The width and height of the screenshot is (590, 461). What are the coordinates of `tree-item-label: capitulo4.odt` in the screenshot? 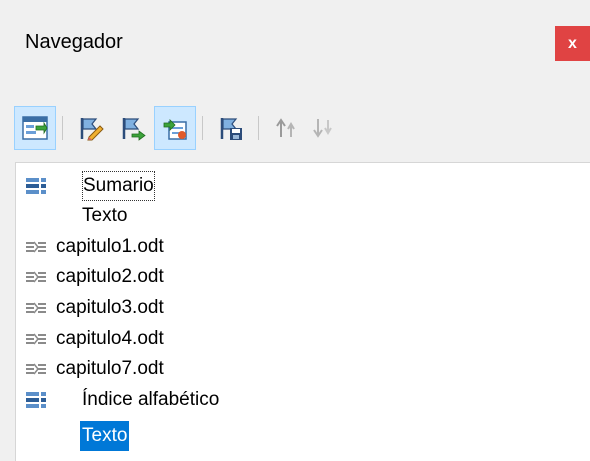 It's located at (110, 338).